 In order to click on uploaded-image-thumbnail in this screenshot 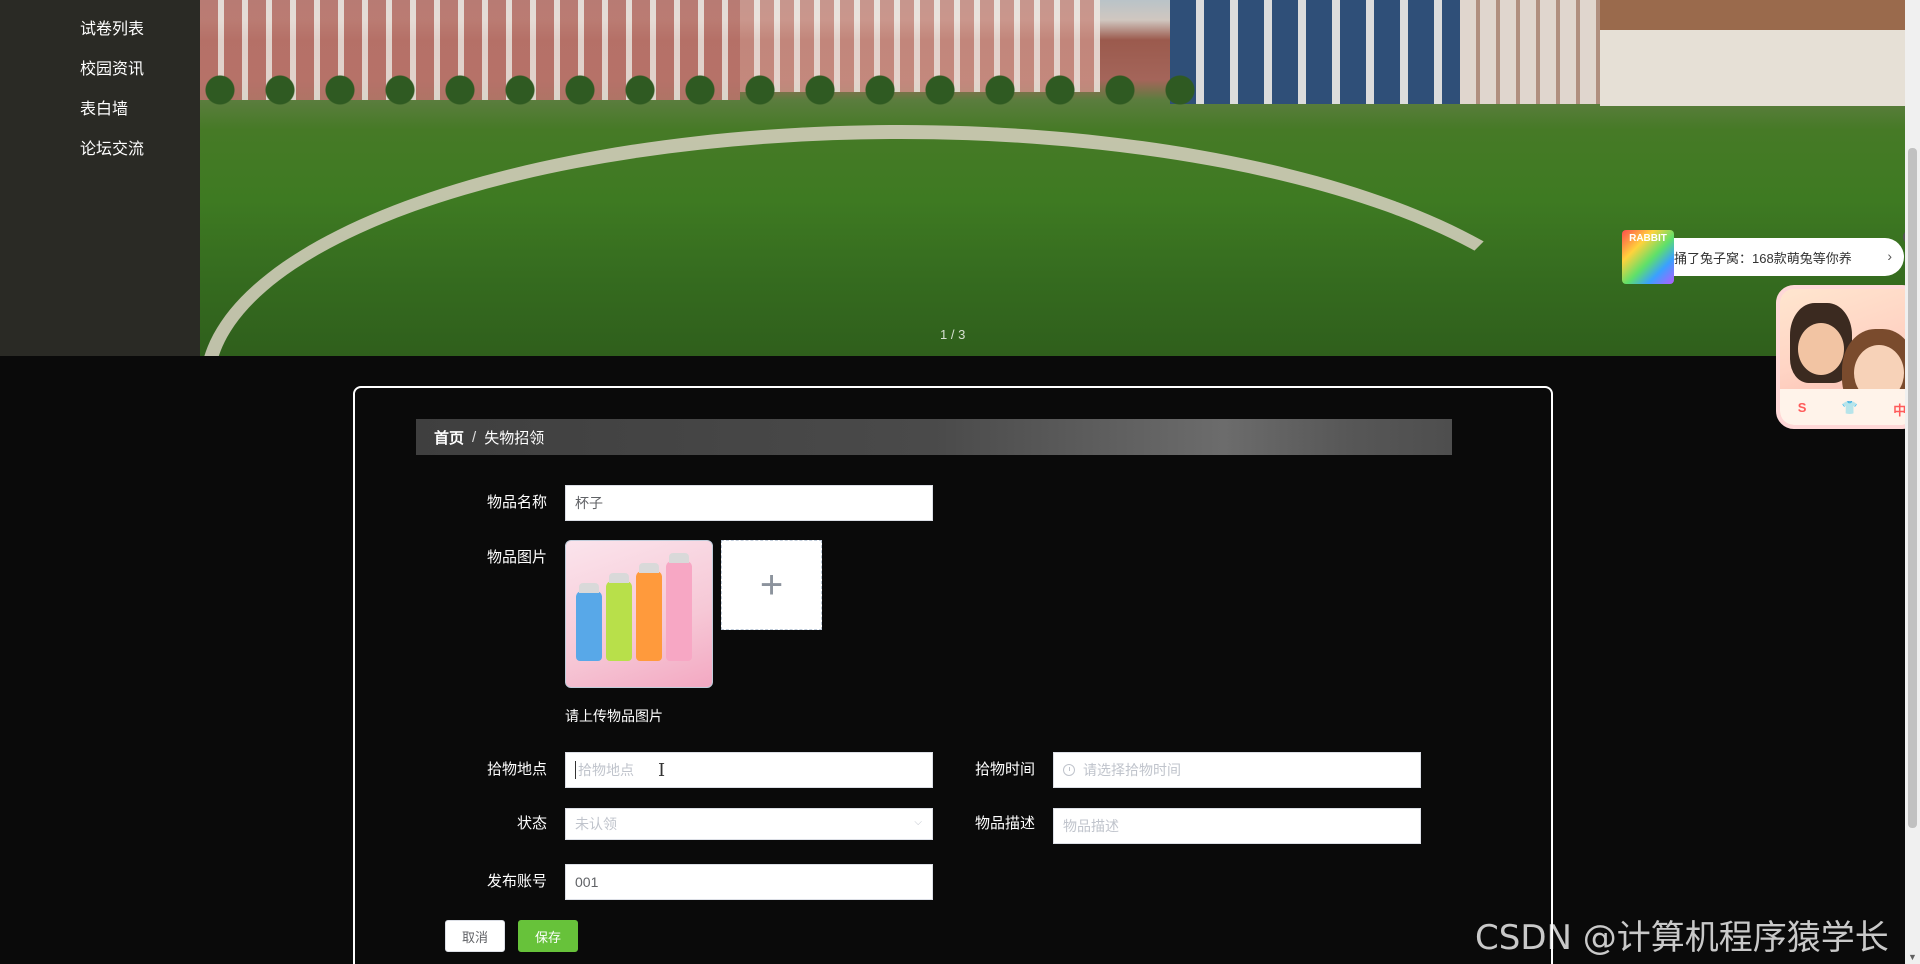, I will do `click(639, 614)`.